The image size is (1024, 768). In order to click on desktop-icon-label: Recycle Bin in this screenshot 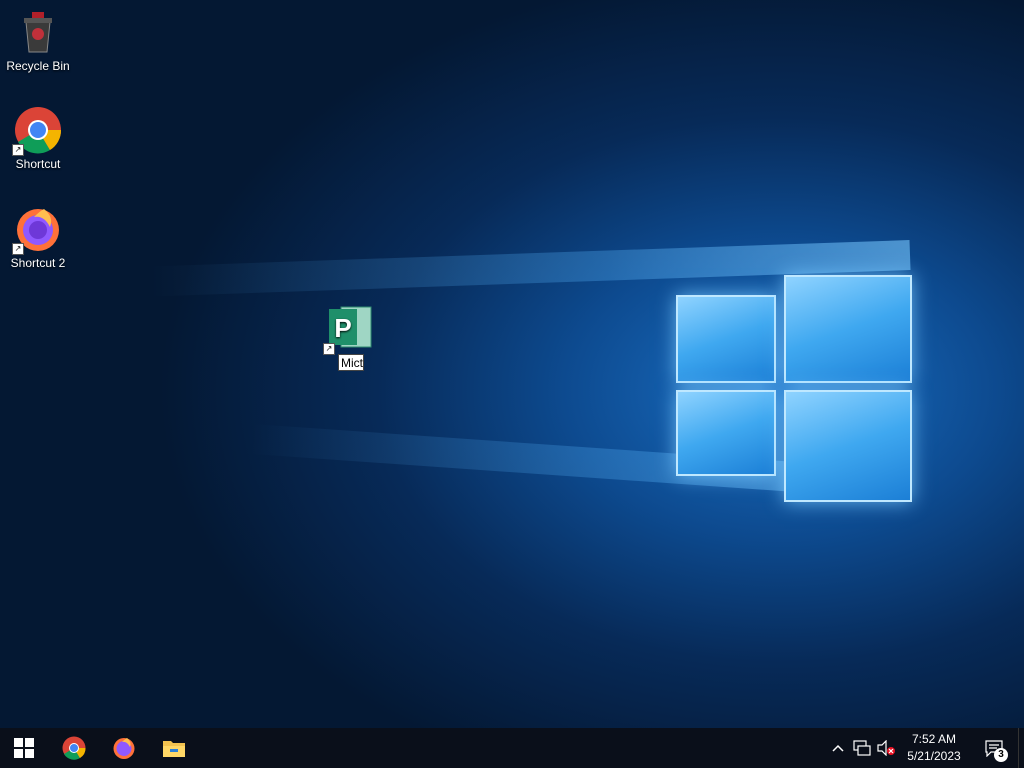, I will do `click(38, 66)`.